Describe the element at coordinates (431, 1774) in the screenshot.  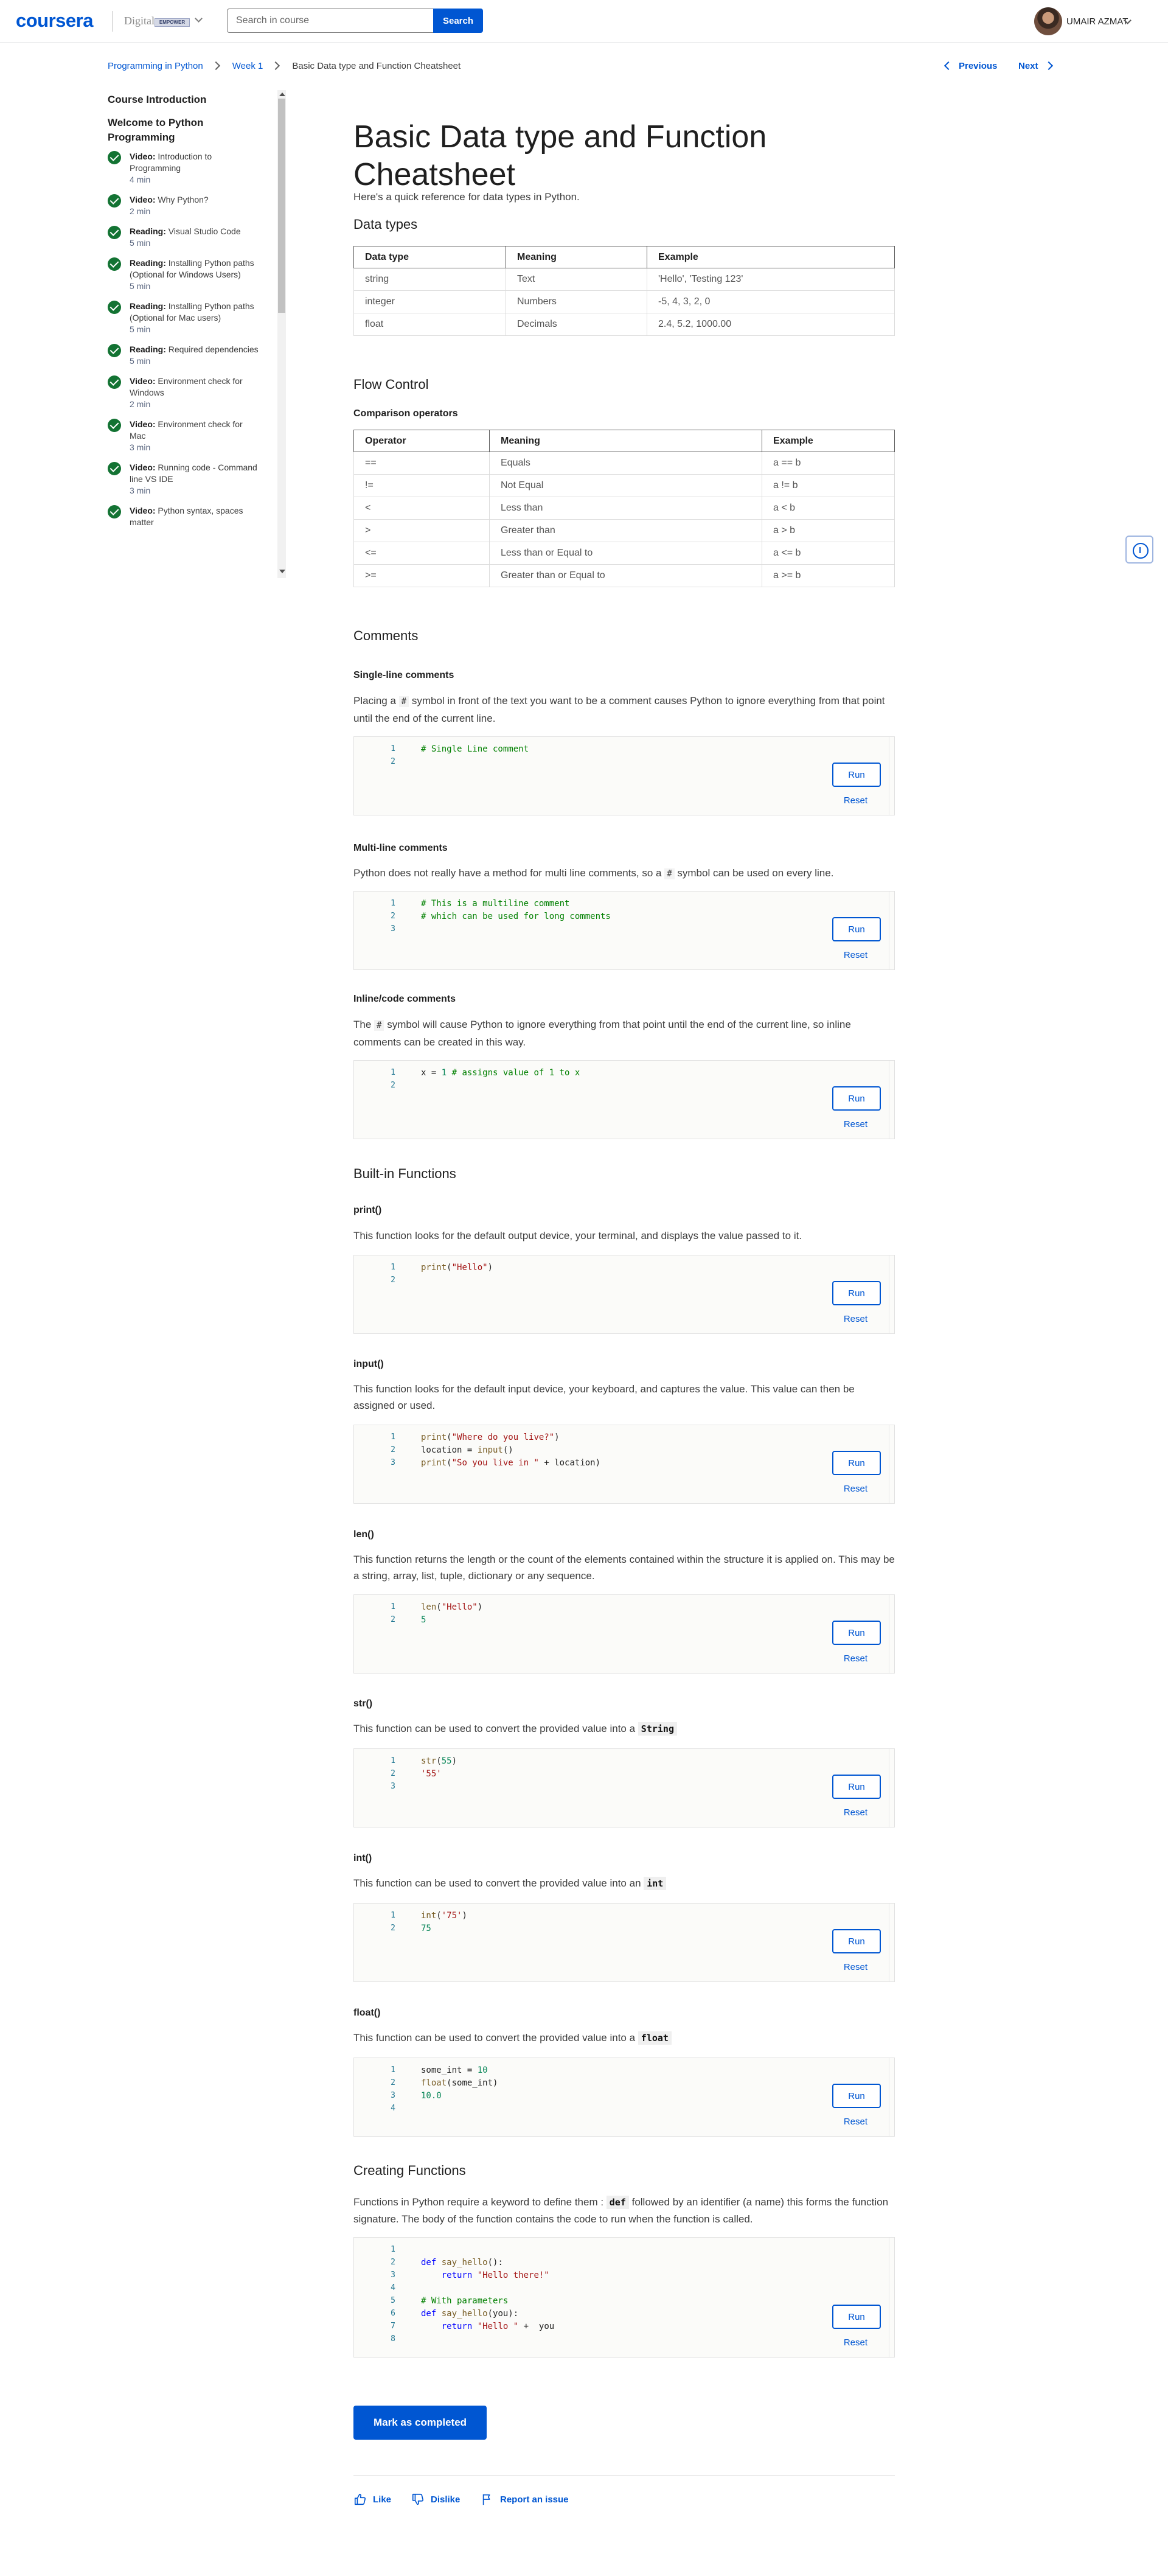
I see `code-text: '55'` at that location.